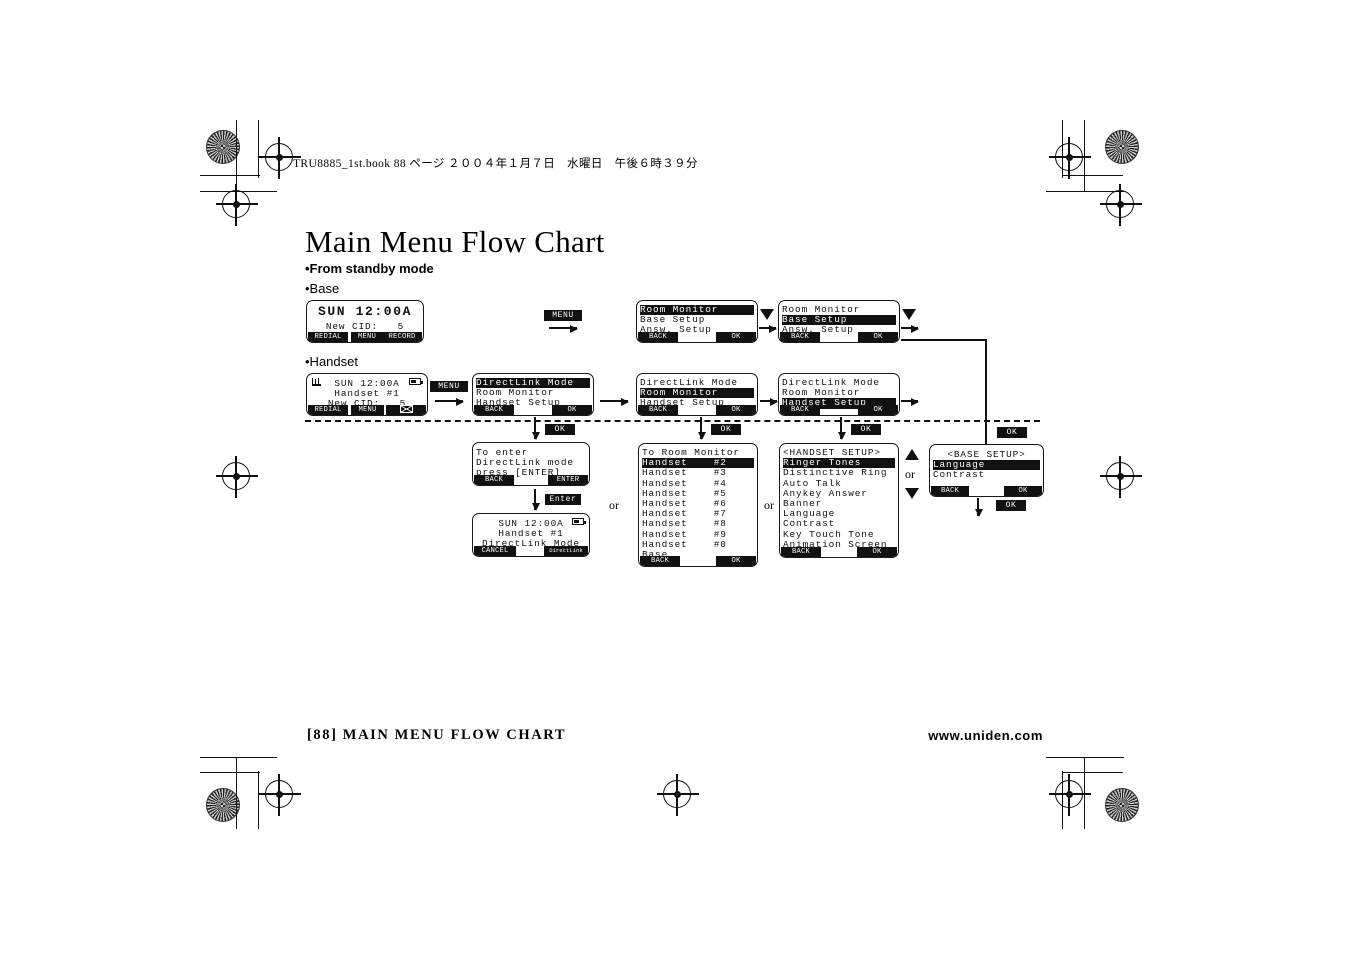 Image resolution: width=1351 pixels, height=954 pixels. Describe the element at coordinates (1070, 158) in the screenshot. I see `registration-mark-top-right` at that location.